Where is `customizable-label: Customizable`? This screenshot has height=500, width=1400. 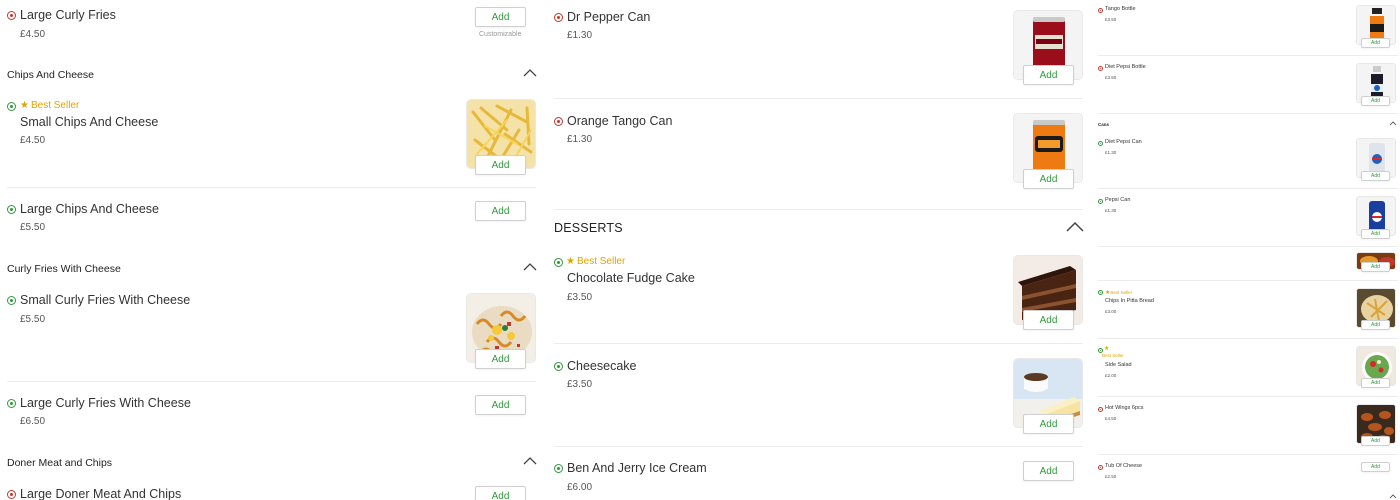
customizable-label: Customizable is located at coordinates (500, 34).